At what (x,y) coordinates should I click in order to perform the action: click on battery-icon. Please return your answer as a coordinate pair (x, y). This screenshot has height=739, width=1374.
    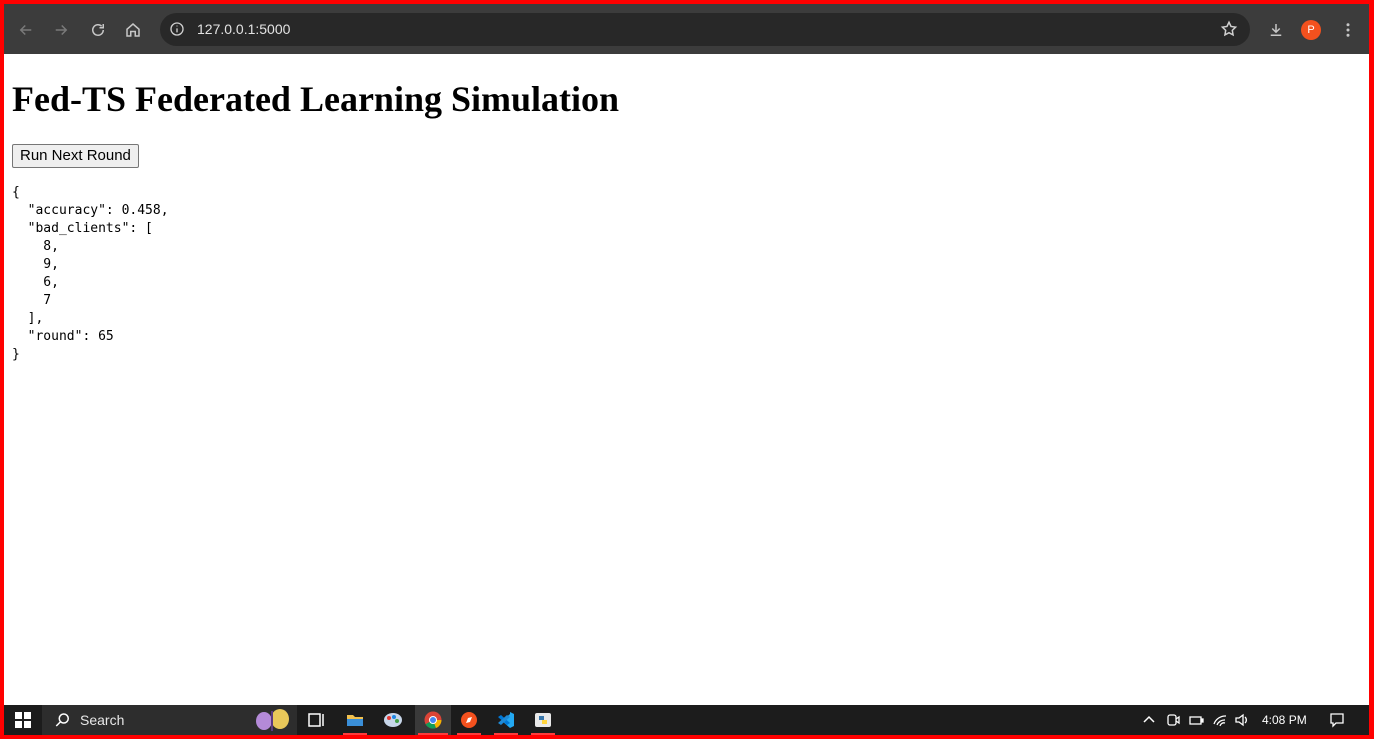
    Looking at the image, I should click on (1196, 720).